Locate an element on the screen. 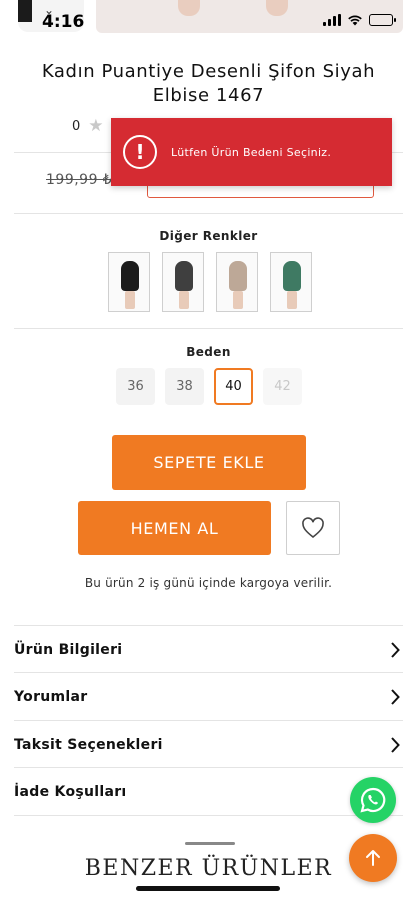  rating-summary: 0 ★ is located at coordinates (88, 126).